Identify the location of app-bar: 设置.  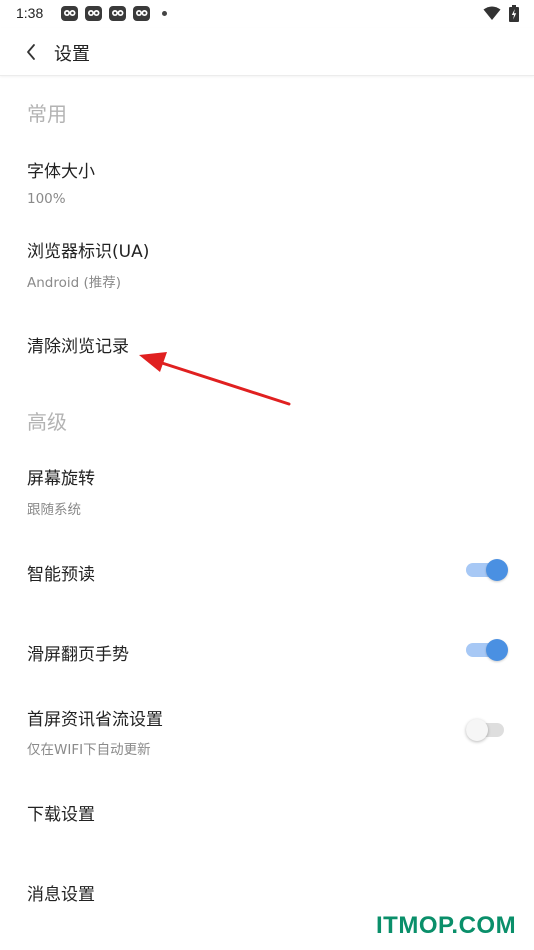
(267, 52).